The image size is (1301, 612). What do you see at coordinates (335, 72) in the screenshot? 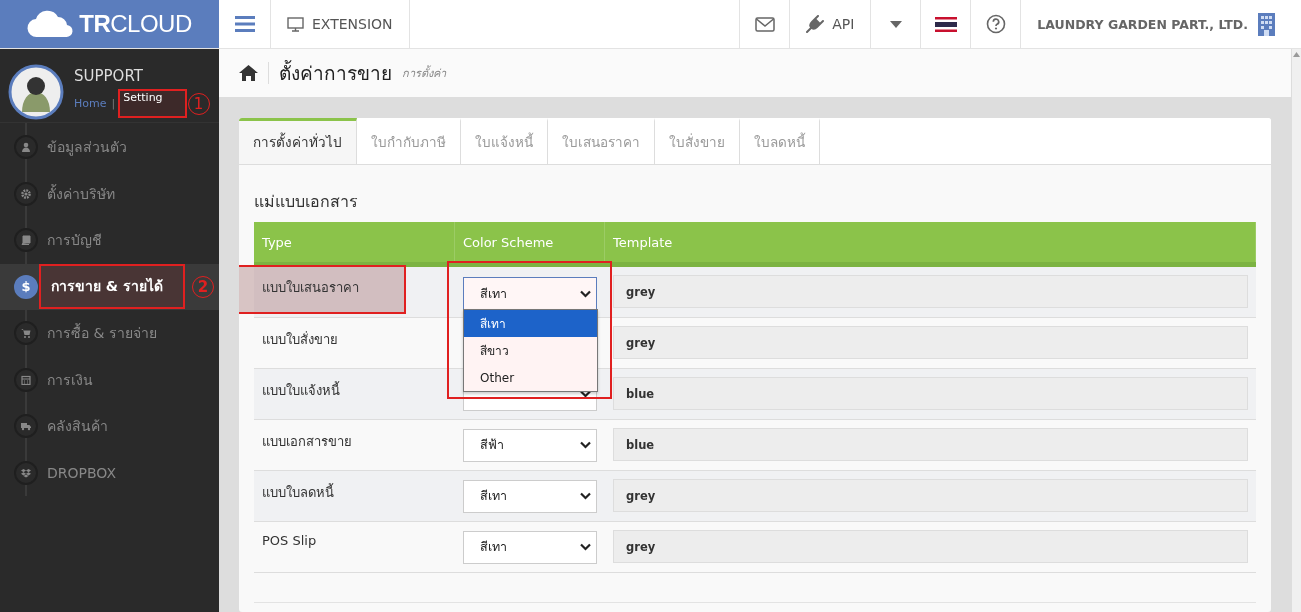
I see `page-title: ตั้งค่าการขาย` at bounding box center [335, 72].